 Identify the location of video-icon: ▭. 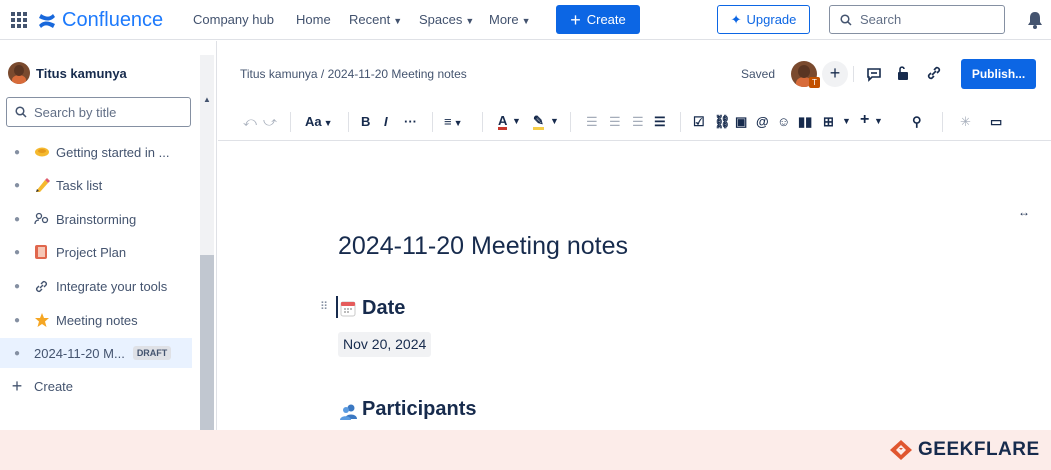
(996, 122).